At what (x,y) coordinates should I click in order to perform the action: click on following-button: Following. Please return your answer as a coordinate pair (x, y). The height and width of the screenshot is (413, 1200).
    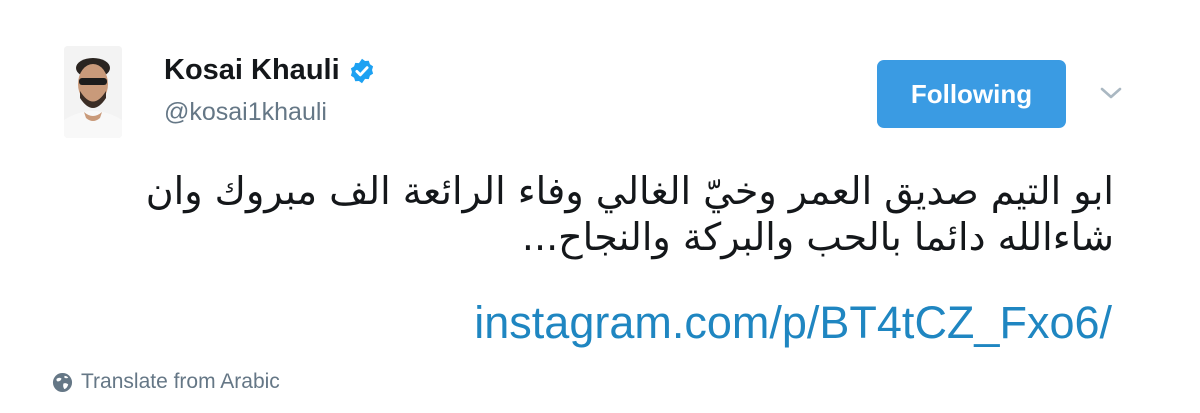
    Looking at the image, I should click on (971, 94).